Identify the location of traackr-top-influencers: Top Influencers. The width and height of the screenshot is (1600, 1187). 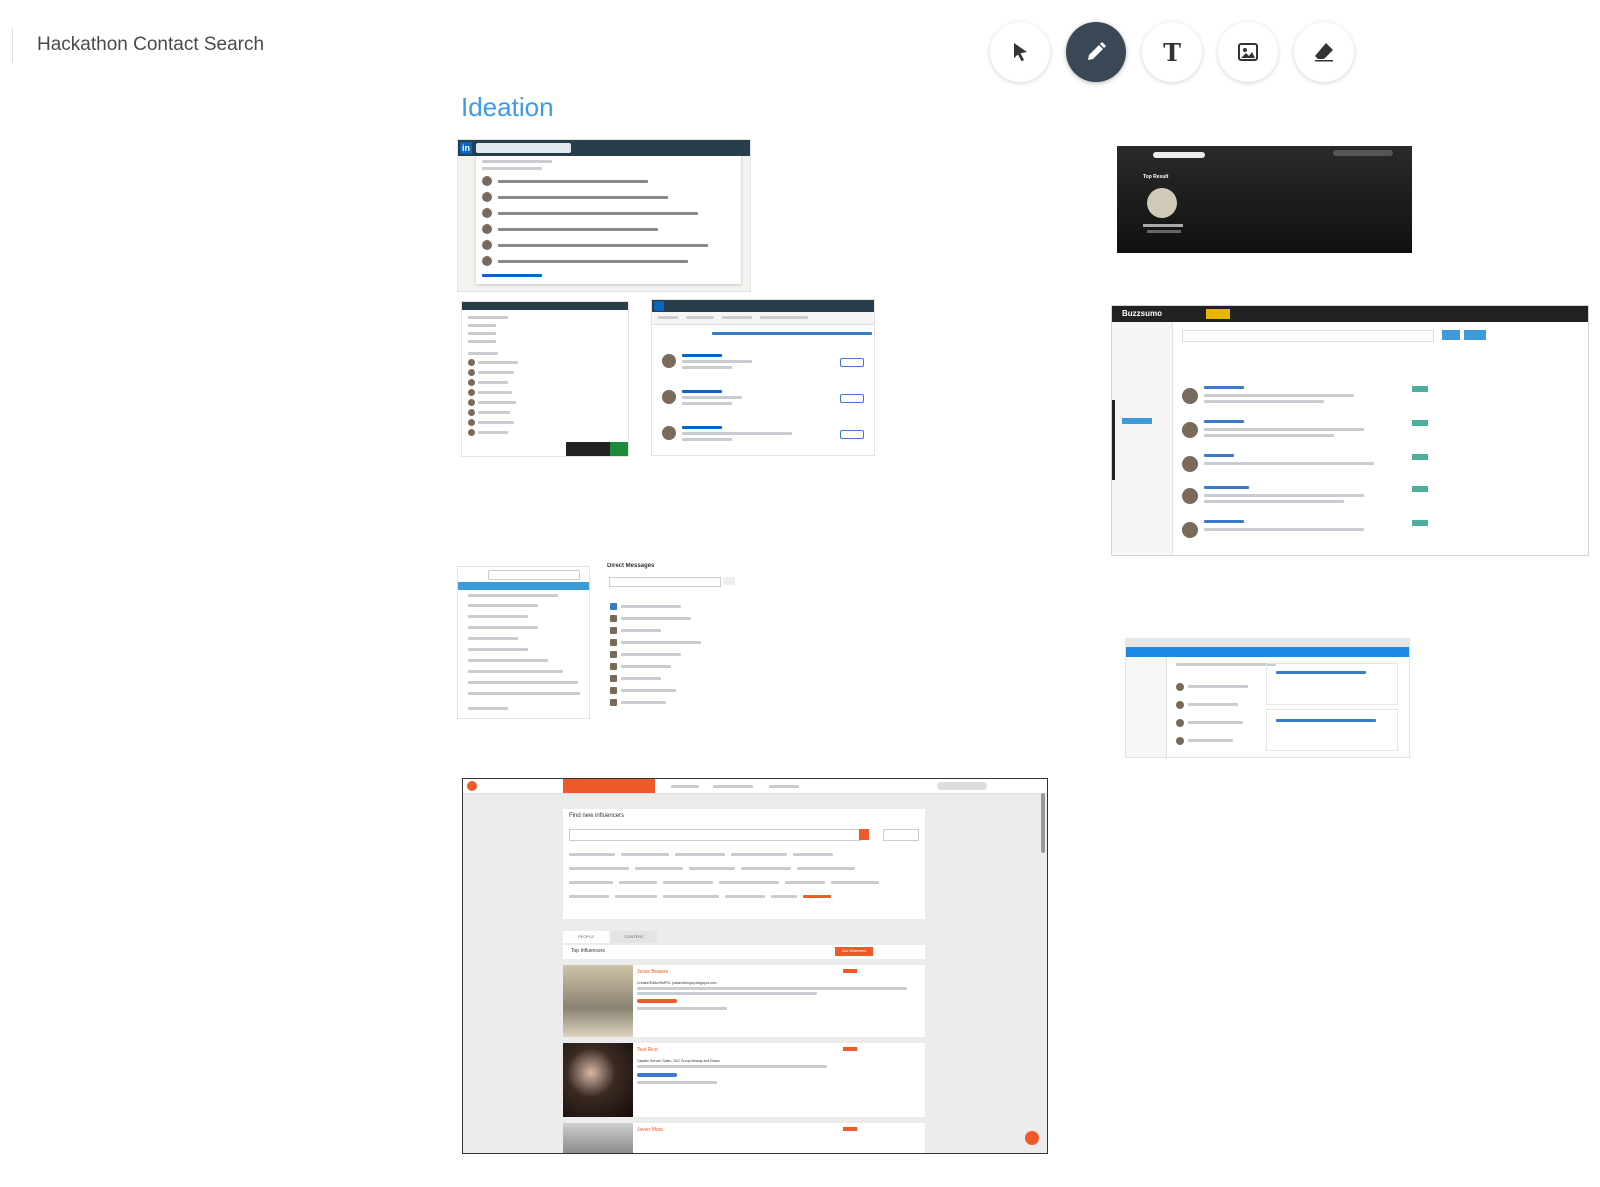
(588, 951).